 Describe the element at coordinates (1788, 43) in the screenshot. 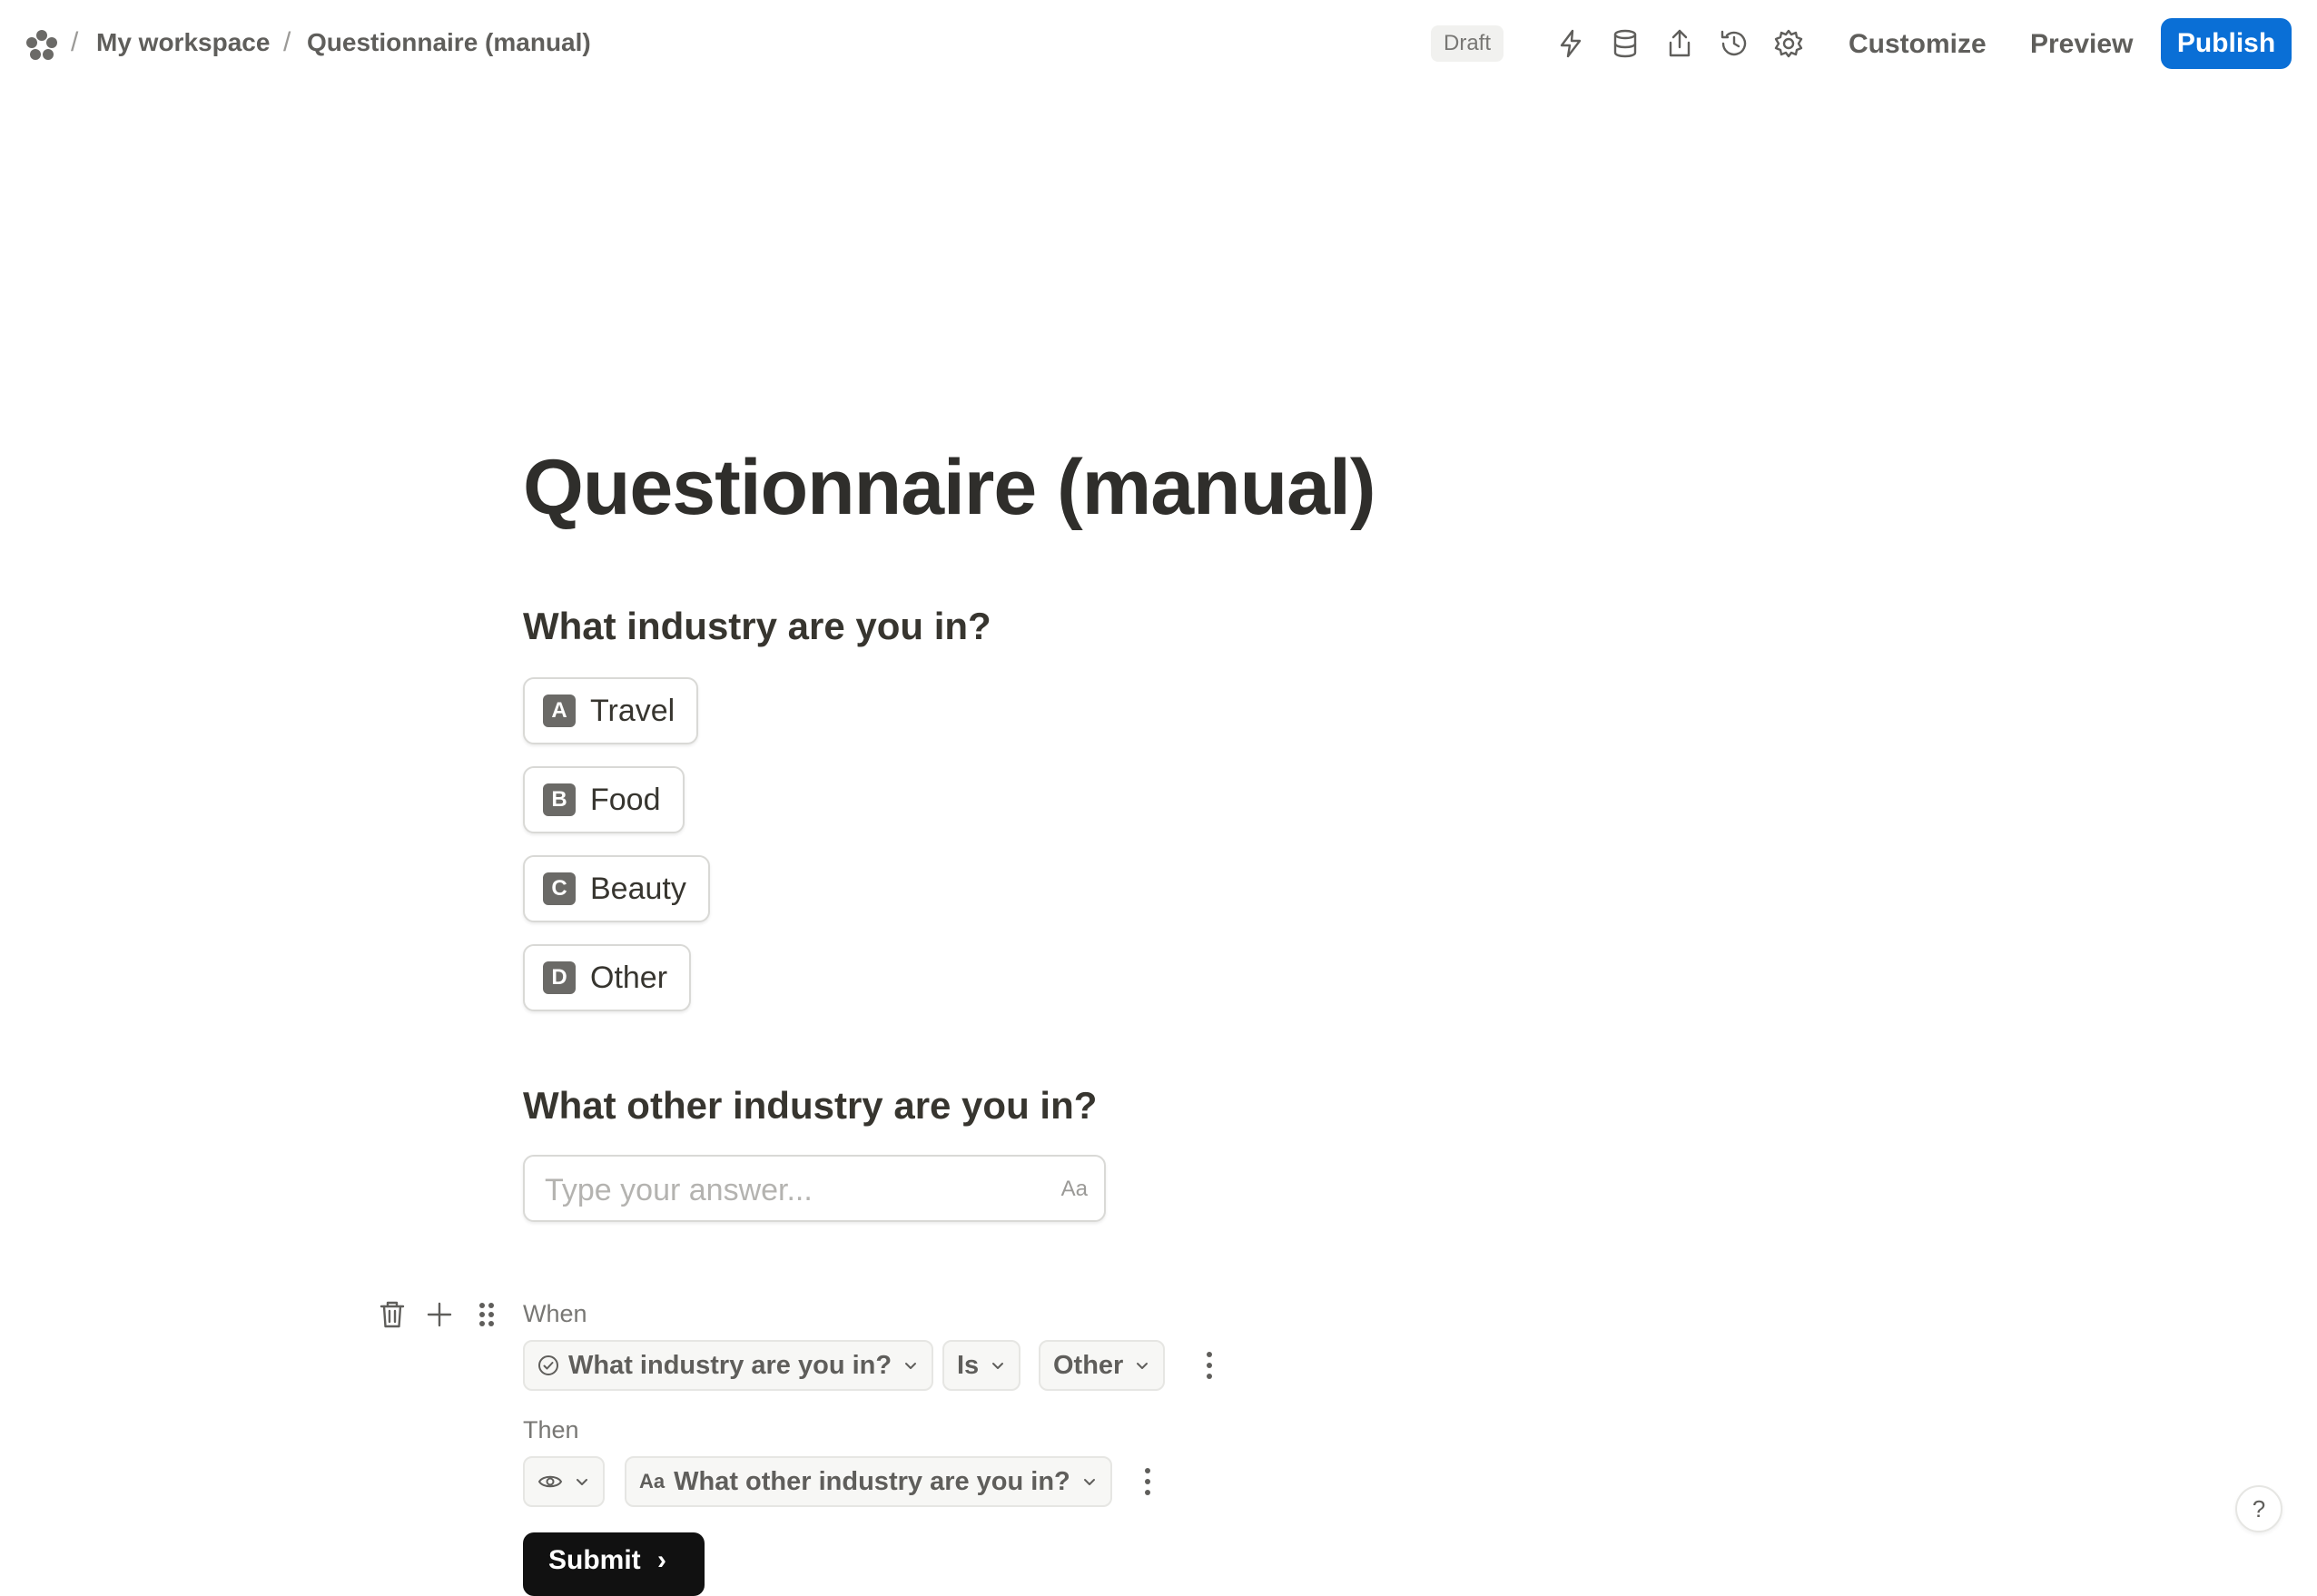

I see `settings-icon` at that location.